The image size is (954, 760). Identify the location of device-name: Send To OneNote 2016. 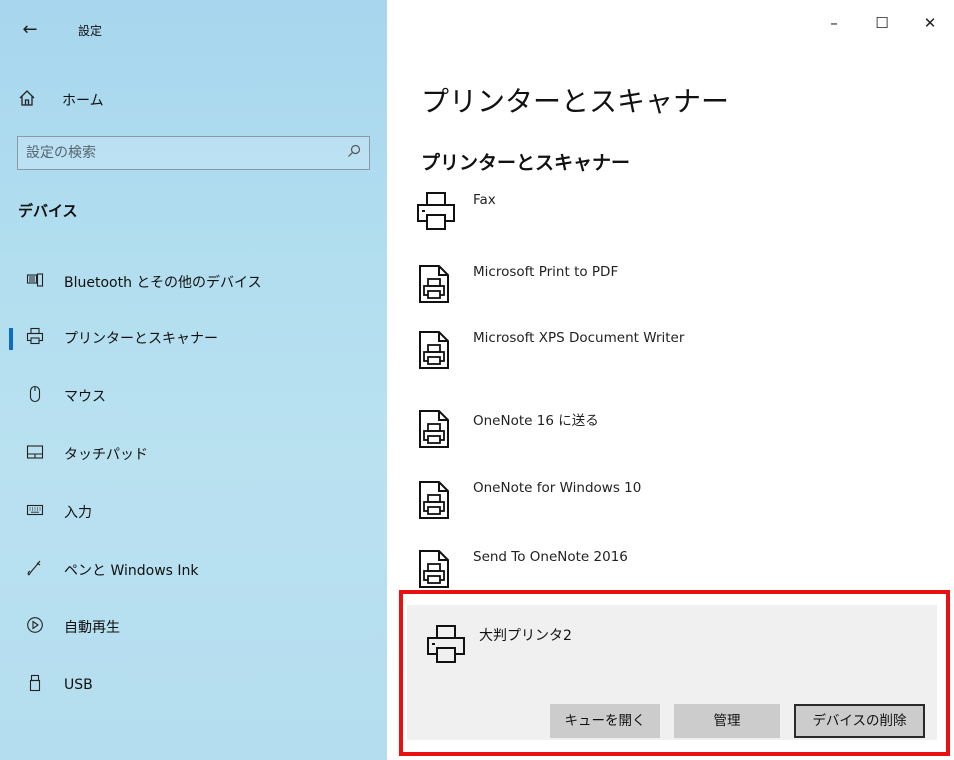
(550, 557).